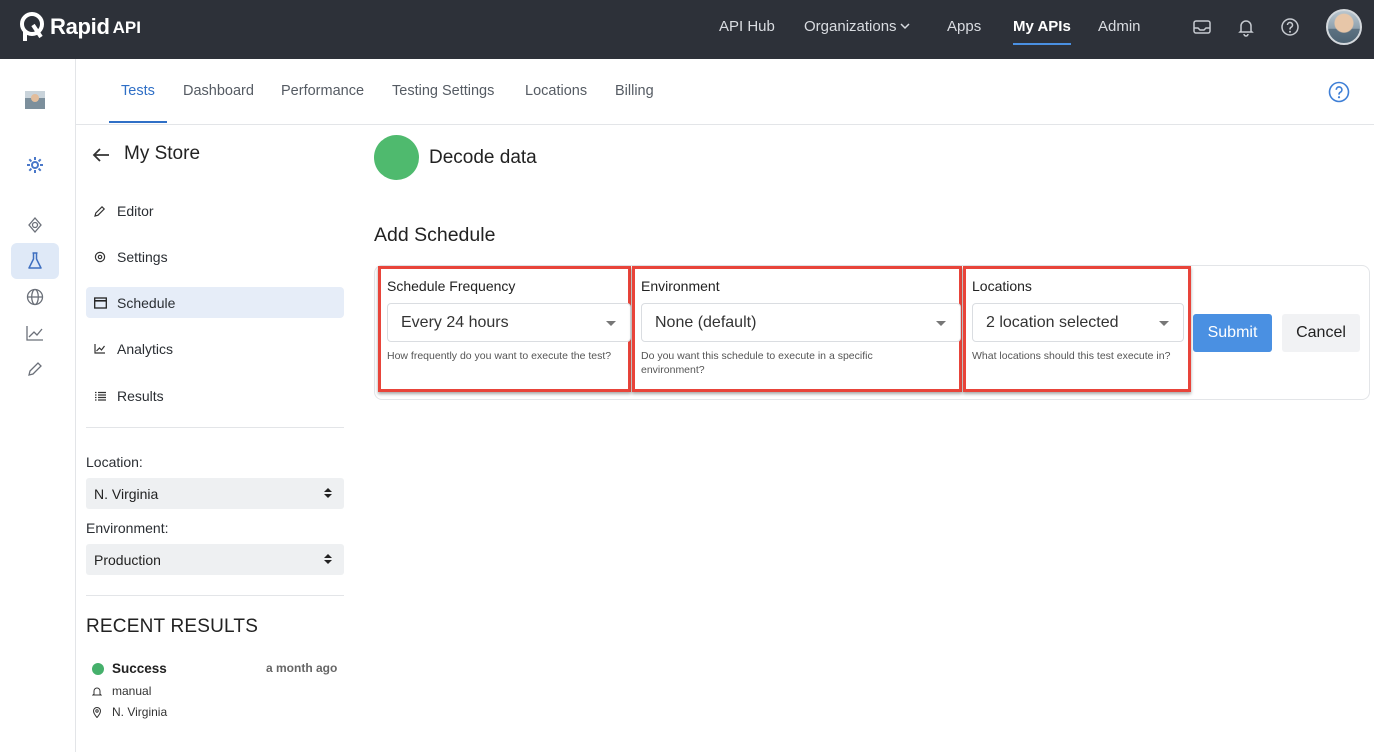  Describe the element at coordinates (747, 26) in the screenshot. I see `nav-api-hub: API Hub` at that location.